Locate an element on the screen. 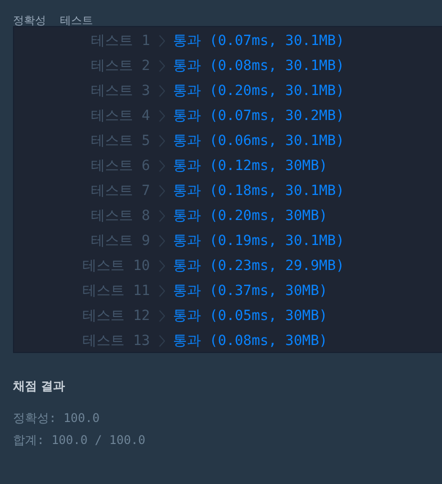 The width and height of the screenshot is (442, 484). test-result: 통과 (0.23ms, 29.9MB) is located at coordinates (259, 265).